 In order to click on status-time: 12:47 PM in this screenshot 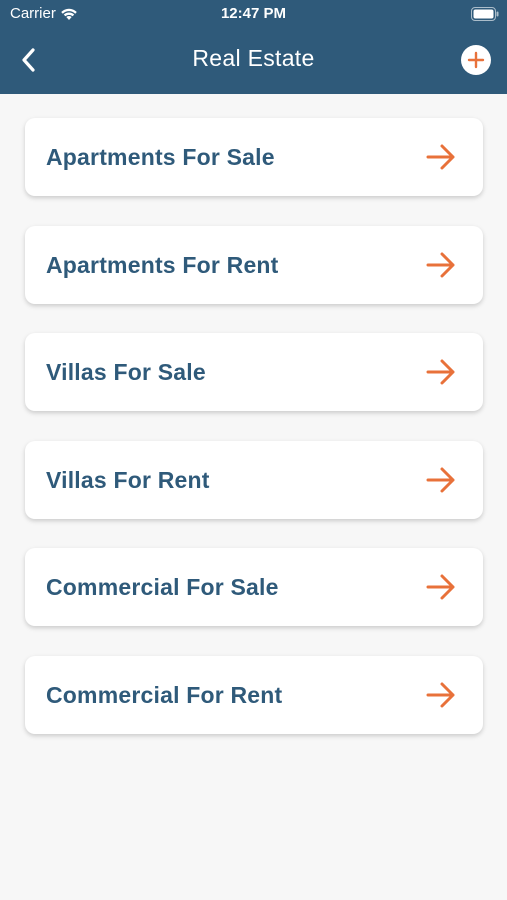, I will do `click(253, 13)`.